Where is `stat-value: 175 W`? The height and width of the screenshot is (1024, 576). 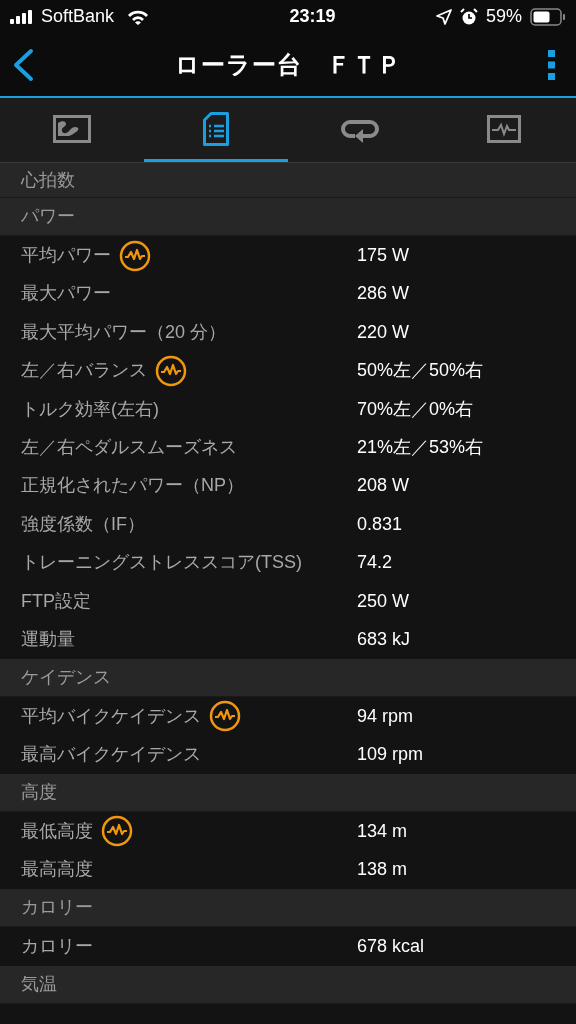 stat-value: 175 W is located at coordinates (383, 256).